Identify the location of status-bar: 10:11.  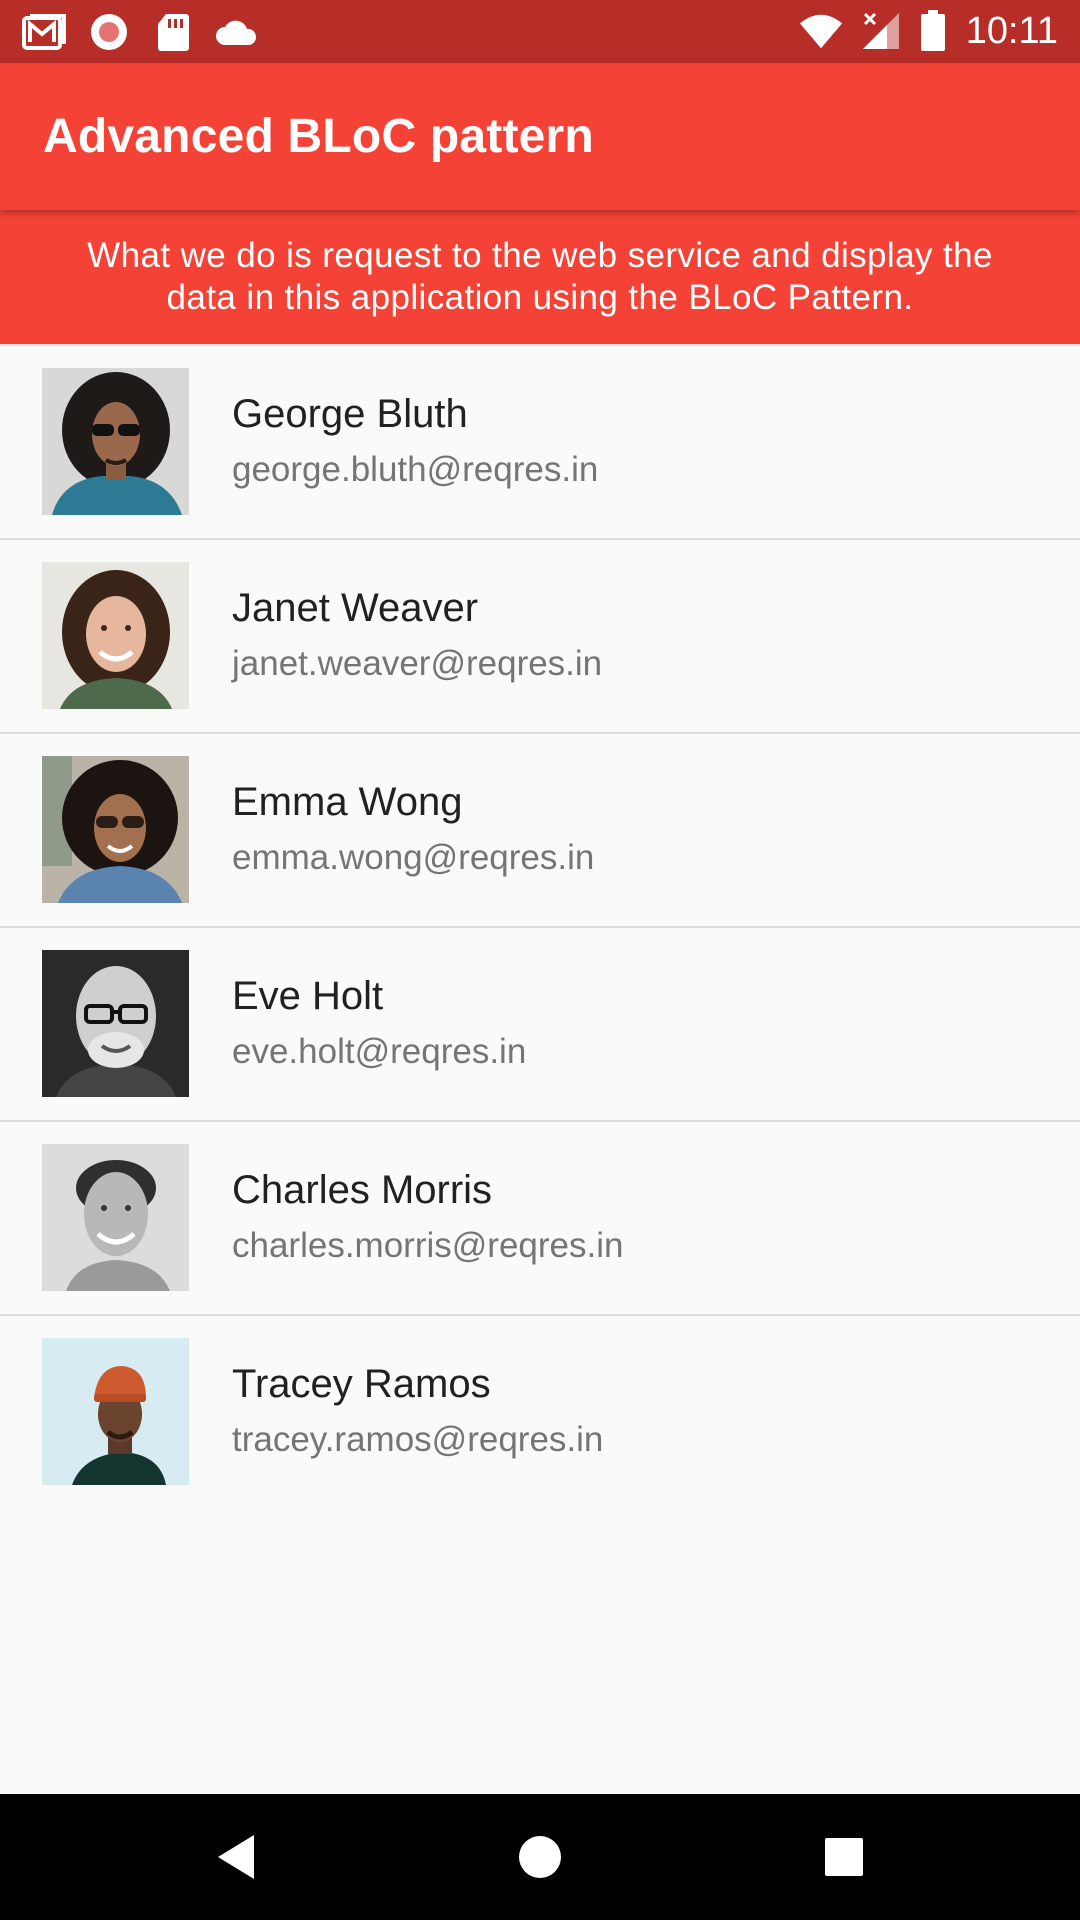
(540, 31).